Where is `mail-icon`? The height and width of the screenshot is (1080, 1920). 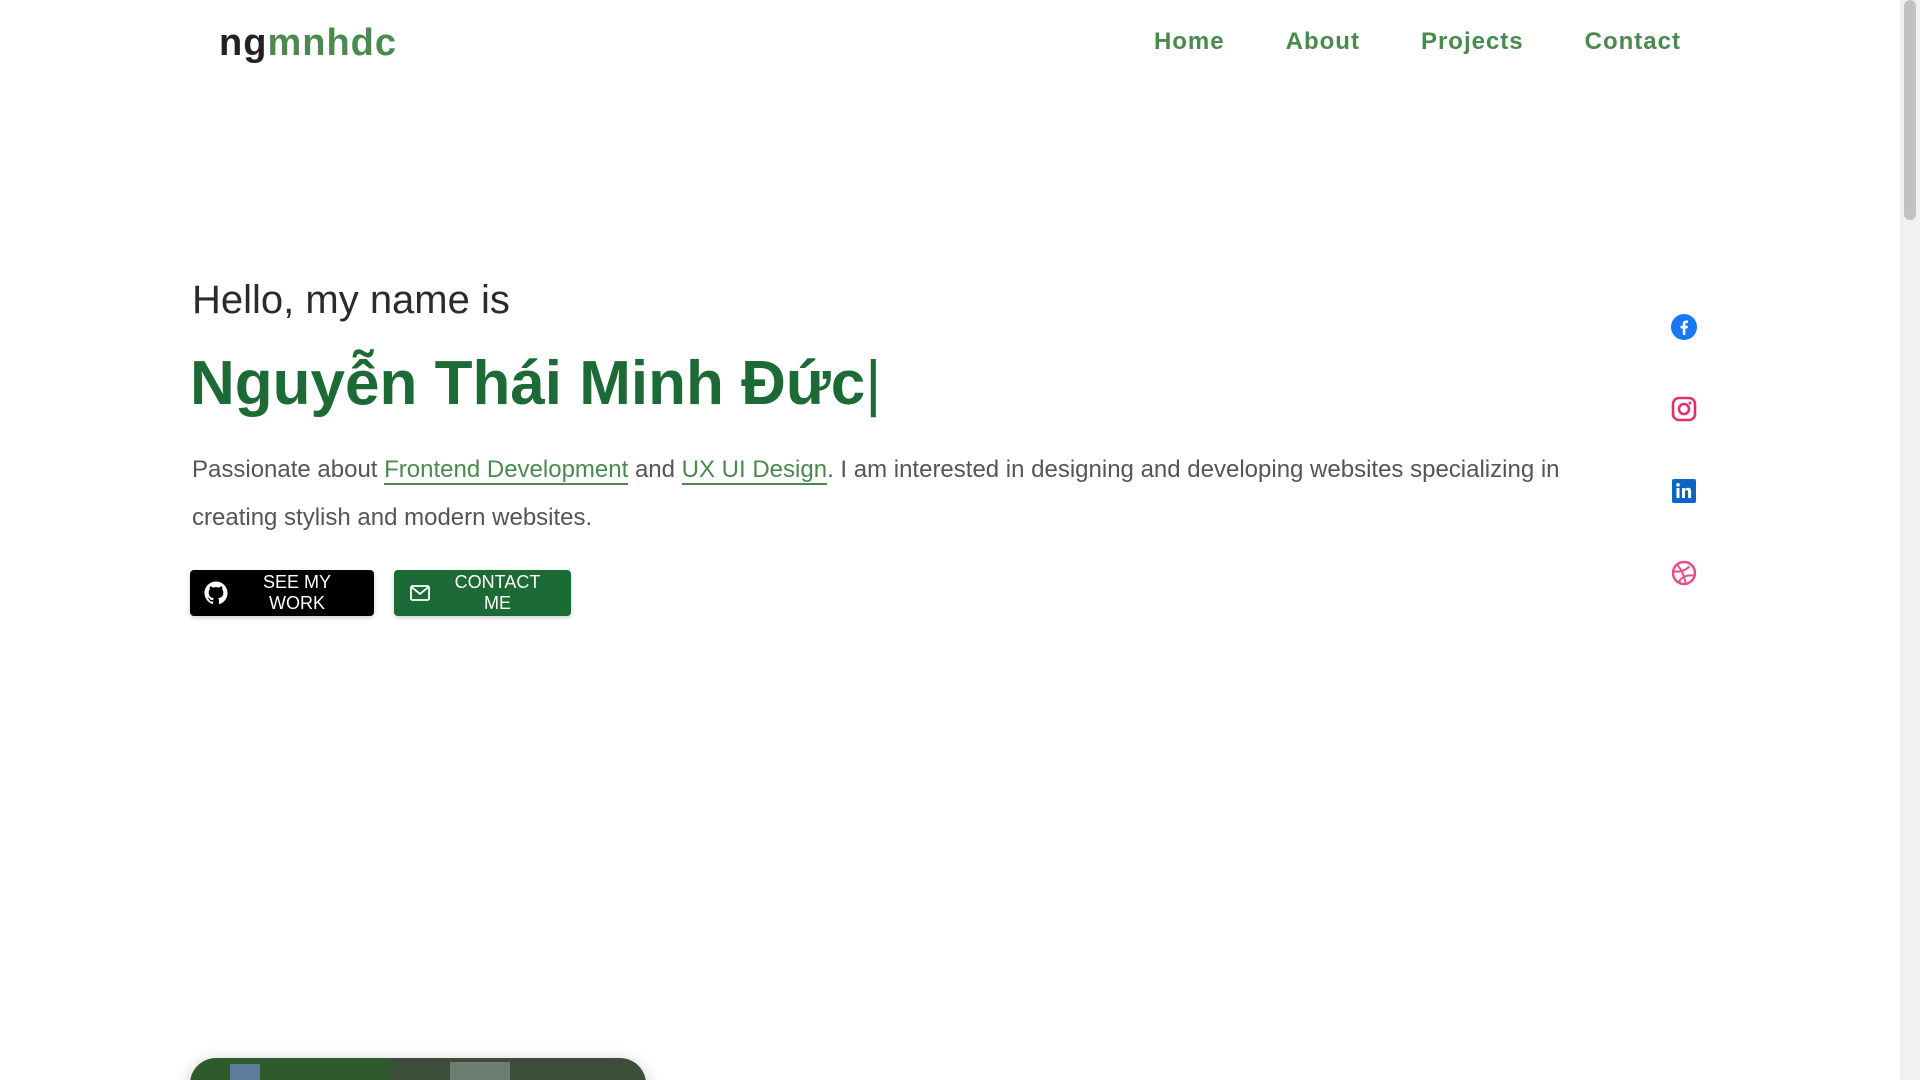
mail-icon is located at coordinates (420, 593).